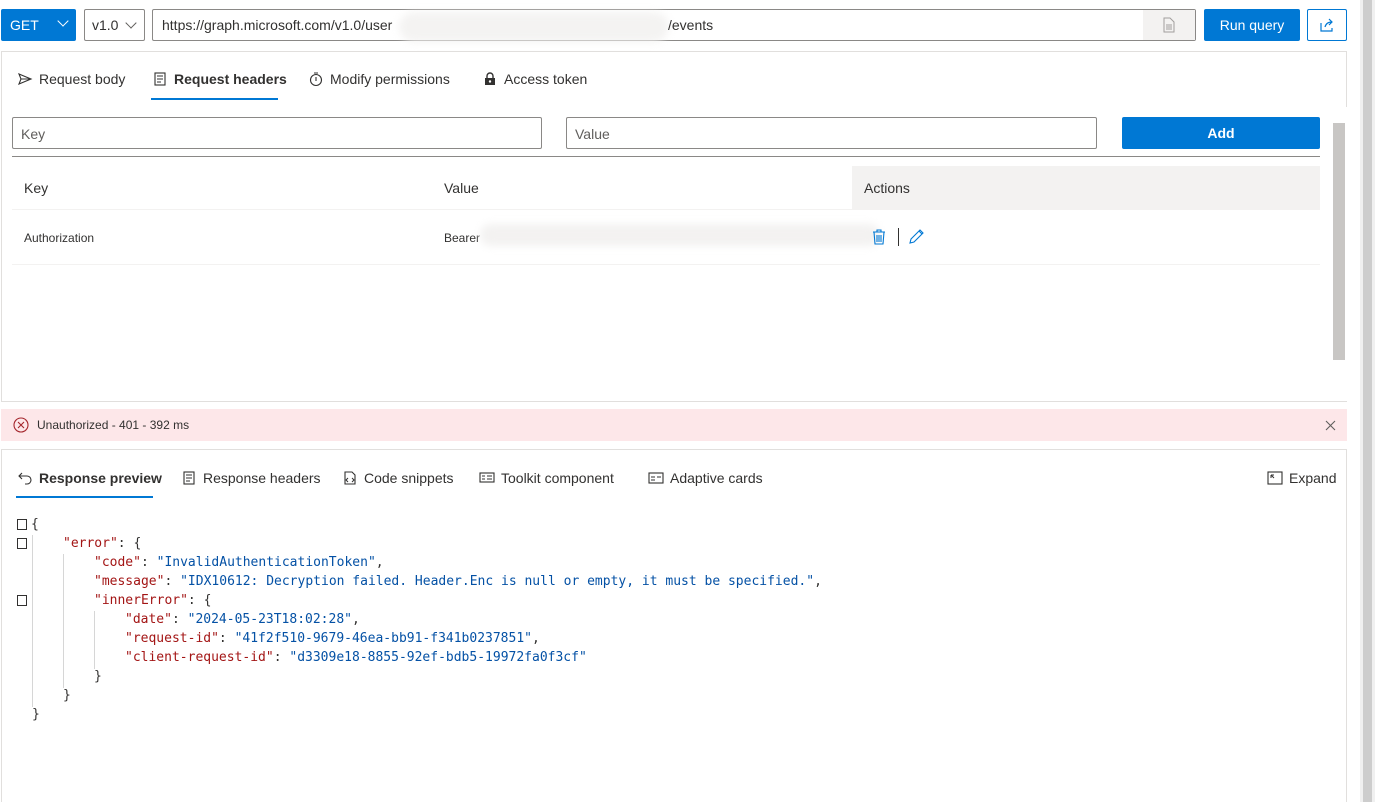 The image size is (1375, 802). Describe the element at coordinates (239, 562) in the screenshot. I see `json-line: "code": "InvalidAuthenticationToken",` at that location.